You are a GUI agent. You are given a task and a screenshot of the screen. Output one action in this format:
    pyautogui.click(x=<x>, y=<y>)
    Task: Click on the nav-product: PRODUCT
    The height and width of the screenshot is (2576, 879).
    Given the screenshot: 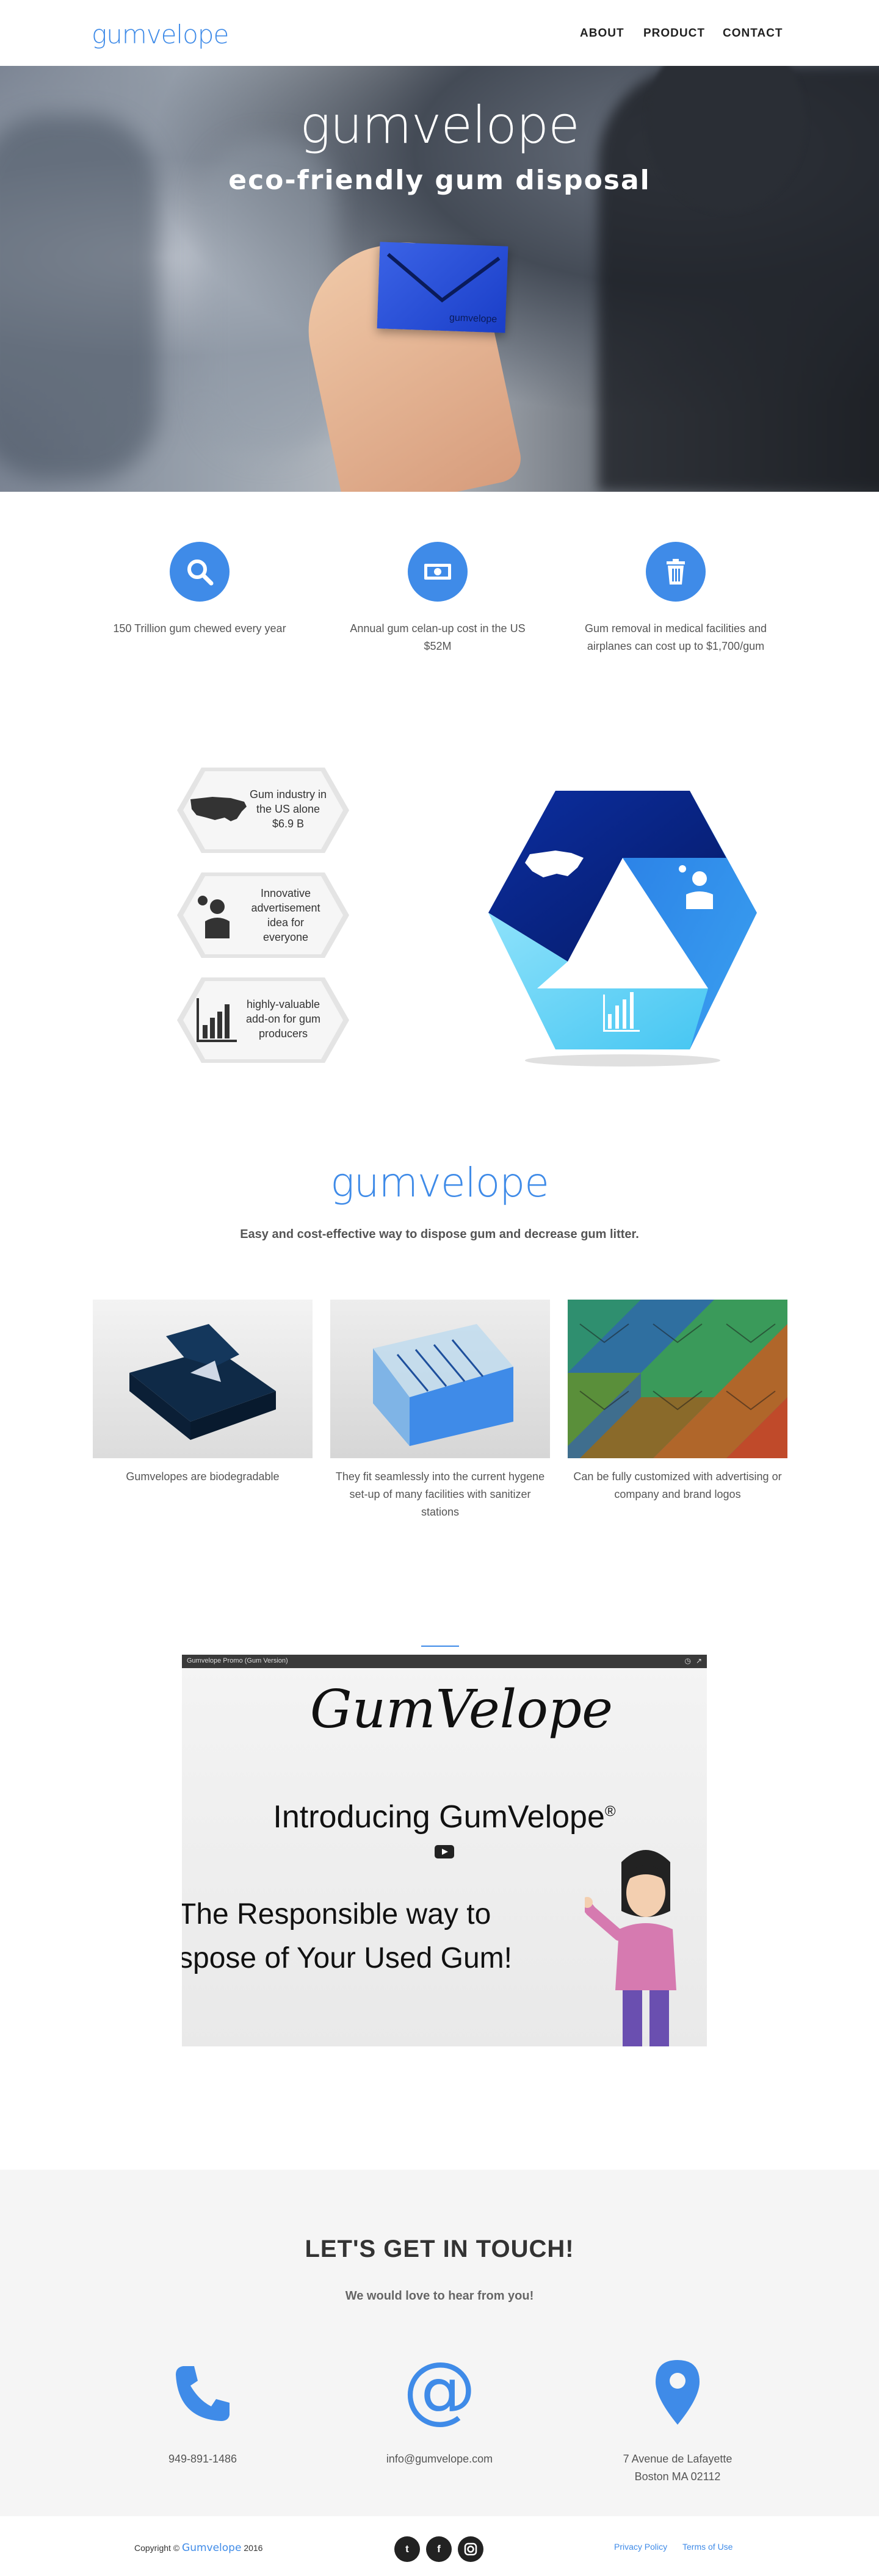 What is the action you would take?
    pyautogui.click(x=674, y=33)
    